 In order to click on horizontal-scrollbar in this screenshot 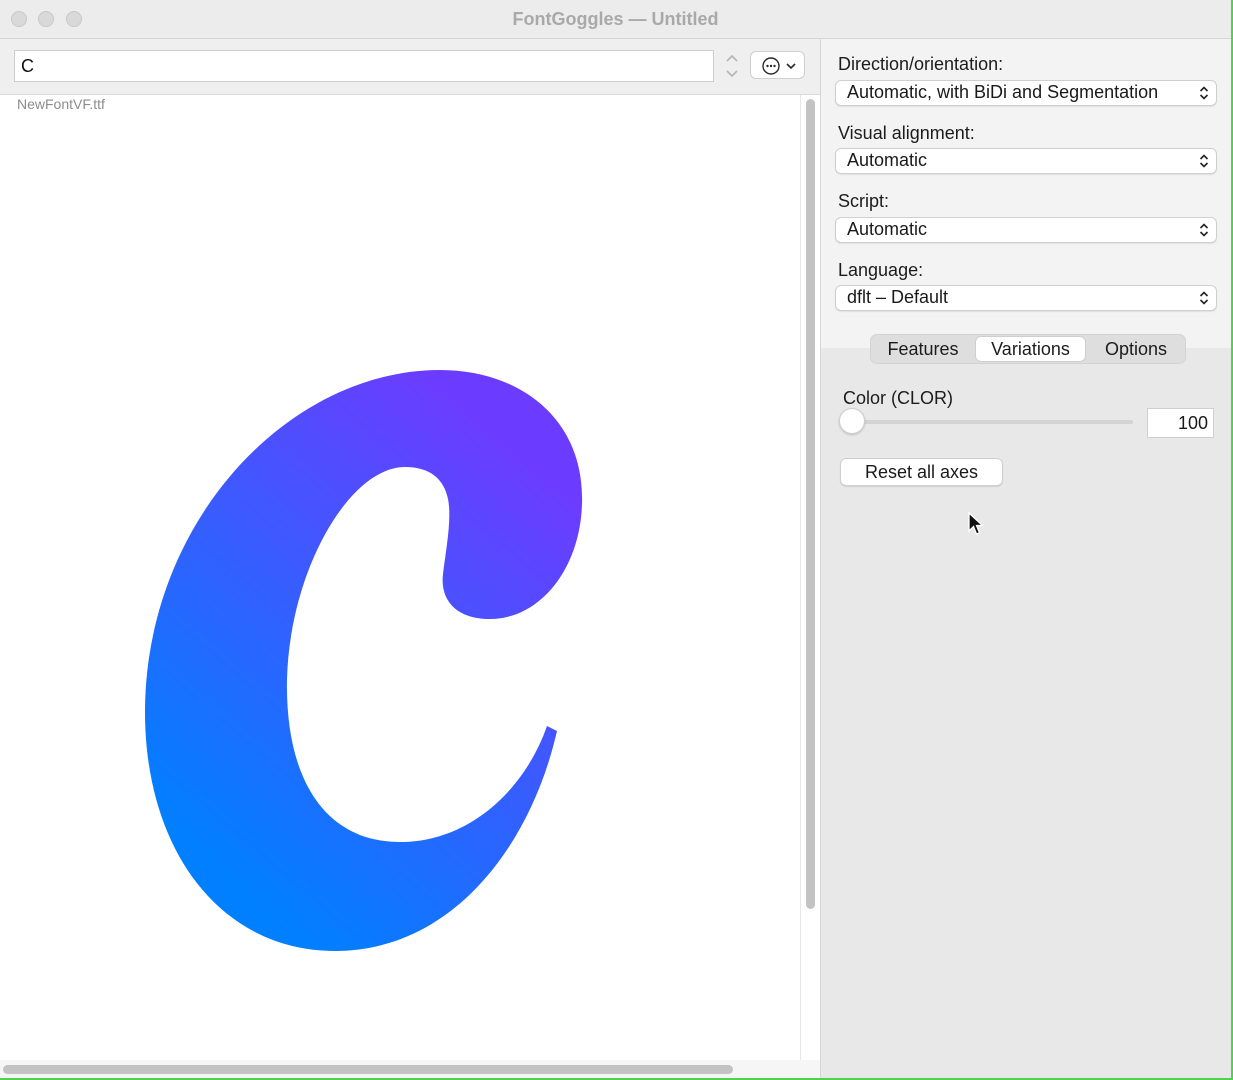, I will do `click(410, 1069)`.